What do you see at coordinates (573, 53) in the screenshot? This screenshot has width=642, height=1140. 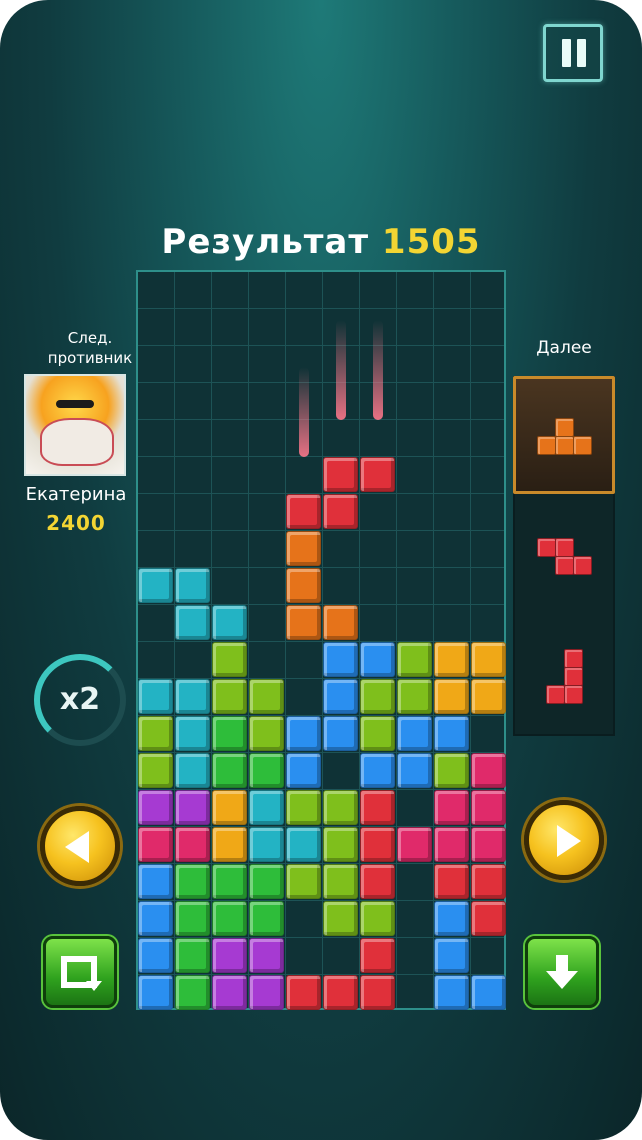 I see `pause-button` at bounding box center [573, 53].